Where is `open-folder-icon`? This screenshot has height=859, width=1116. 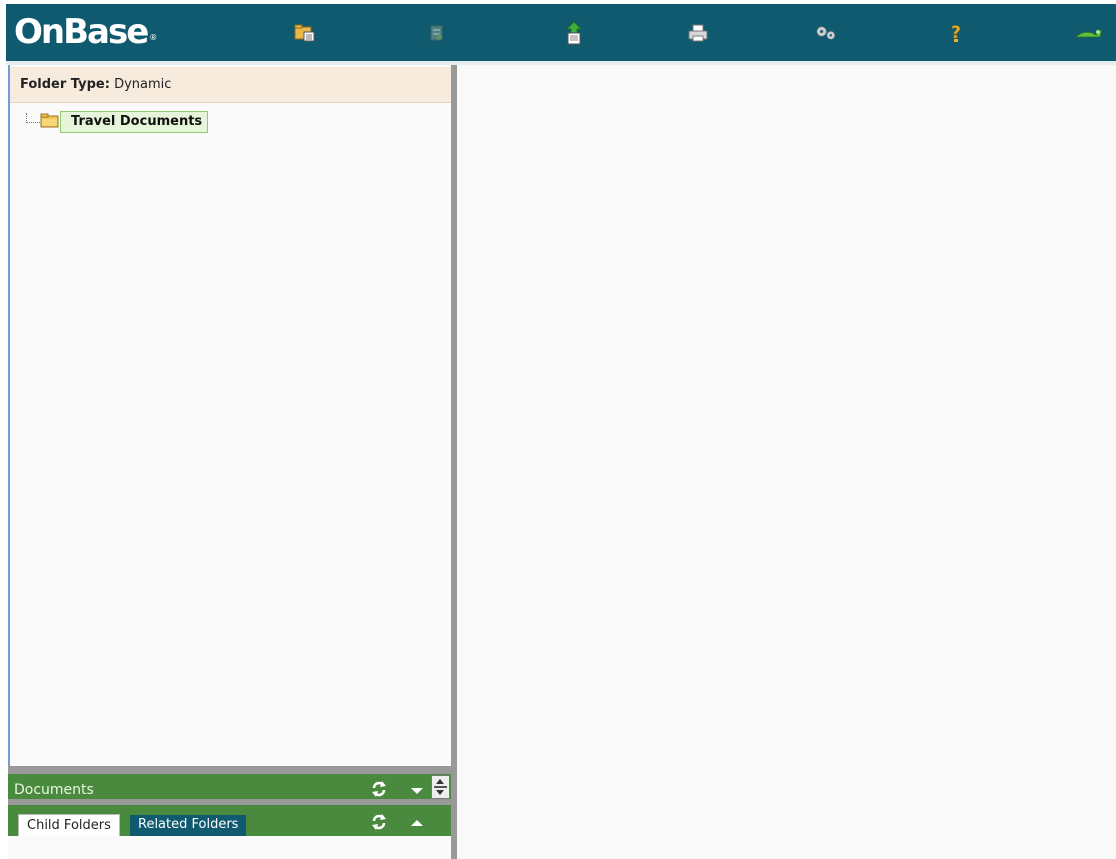
open-folder-icon is located at coordinates (304, 33).